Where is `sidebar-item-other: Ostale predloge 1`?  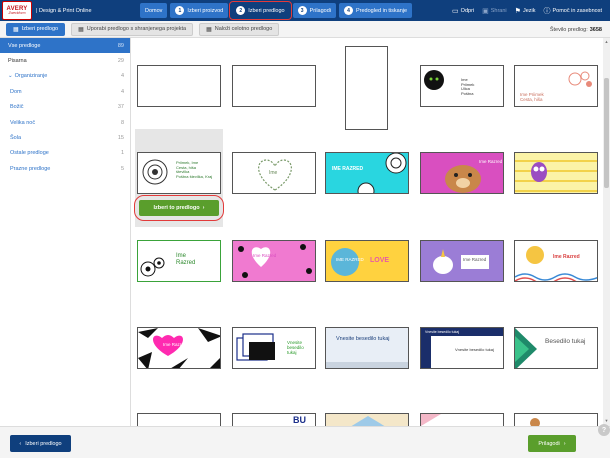
sidebar-item-other: Ostale predloge 1 is located at coordinates (65, 153).